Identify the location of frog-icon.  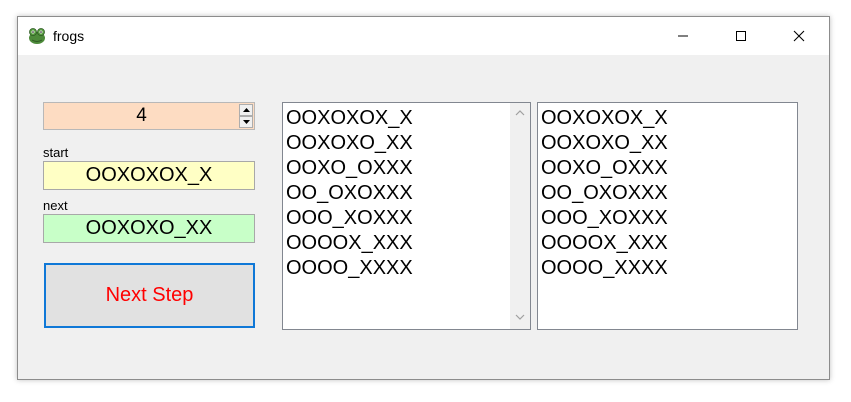
(37, 36).